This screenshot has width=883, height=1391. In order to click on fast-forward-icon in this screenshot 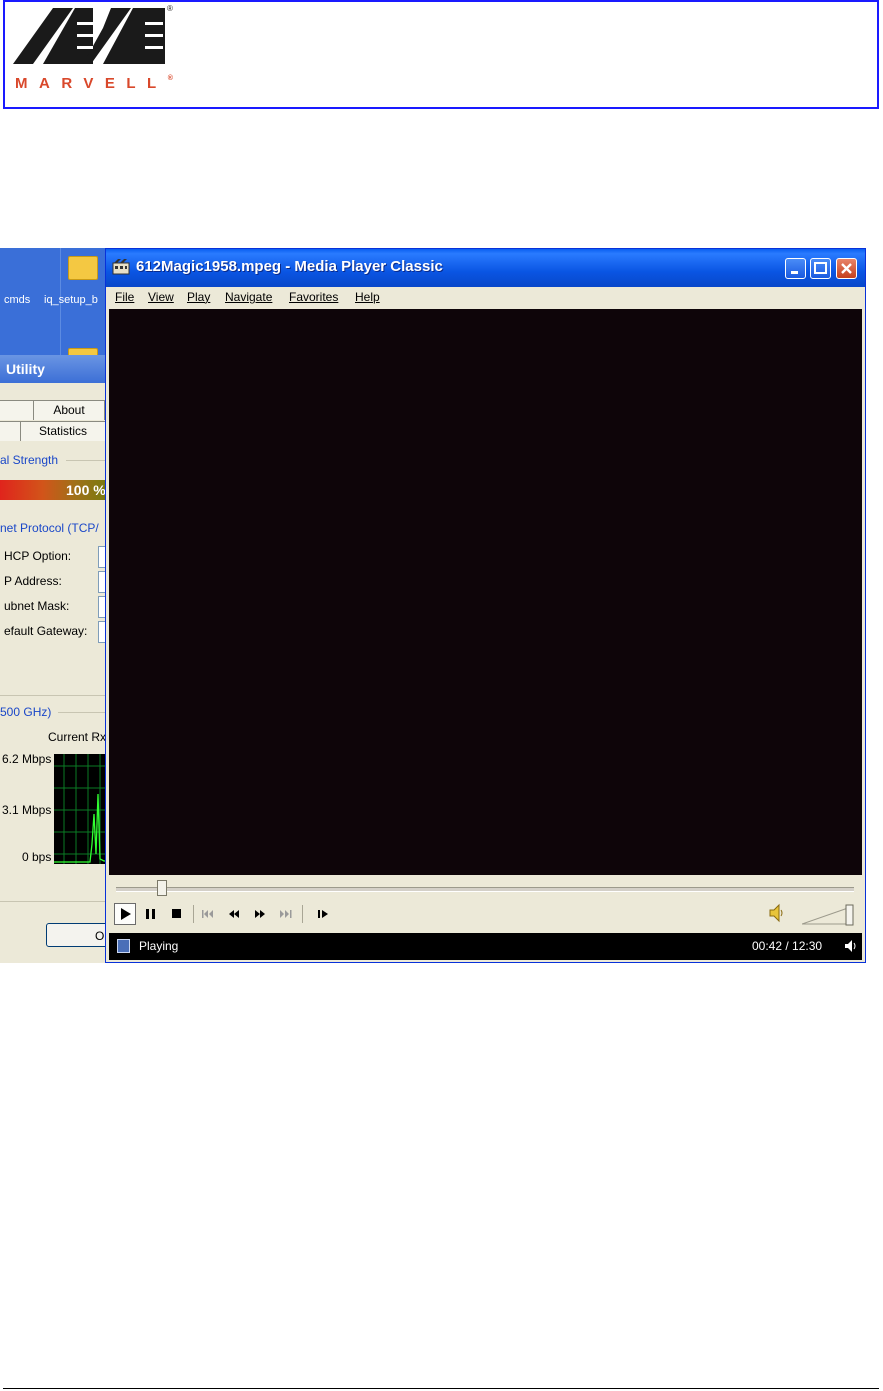, I will do `click(260, 914)`.